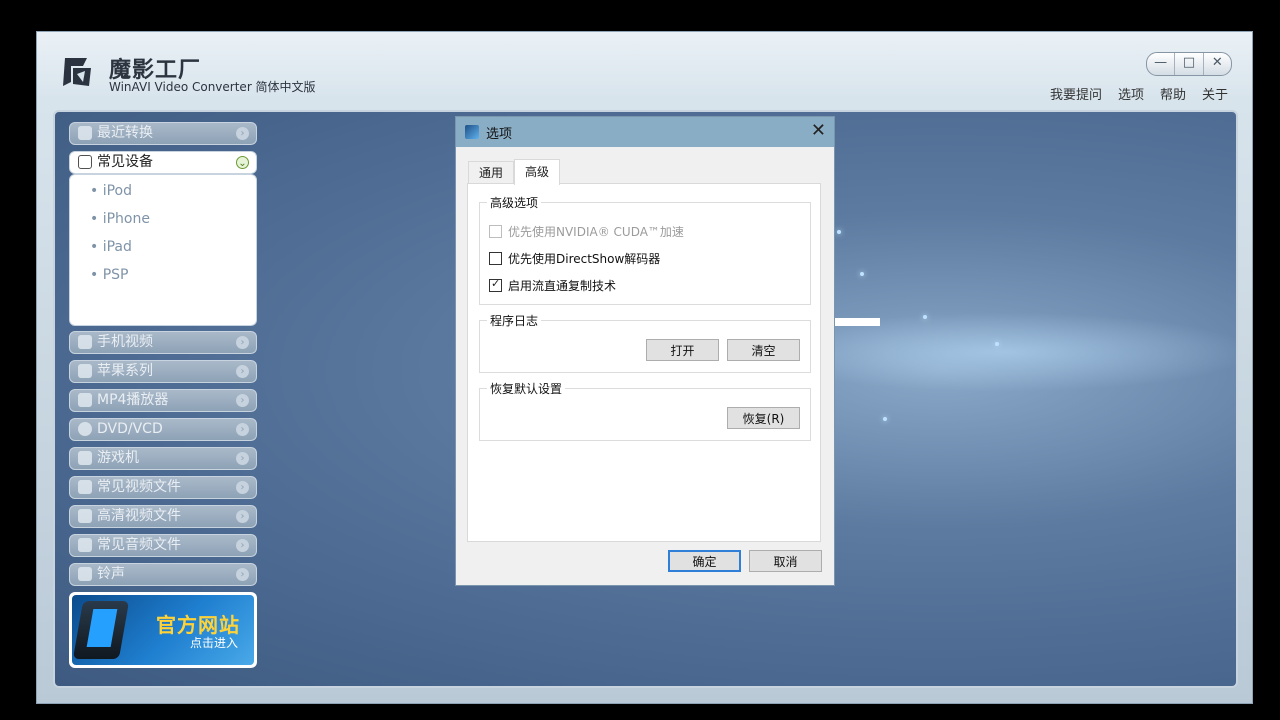 The image size is (1280, 720). Describe the element at coordinates (1215, 93) in the screenshot. I see `menu-about: 关于` at that location.